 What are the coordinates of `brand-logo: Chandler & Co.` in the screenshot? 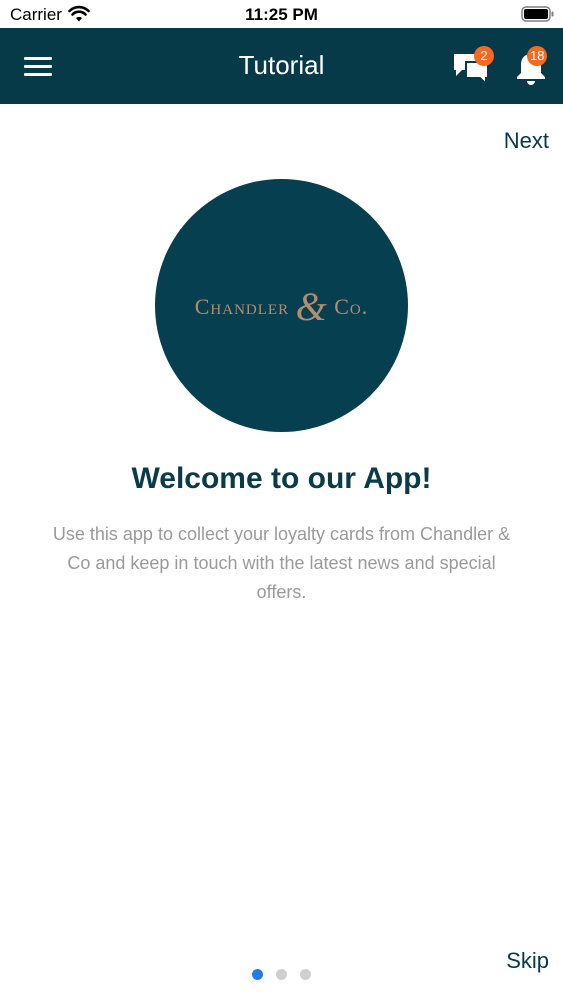 It's located at (281, 305).